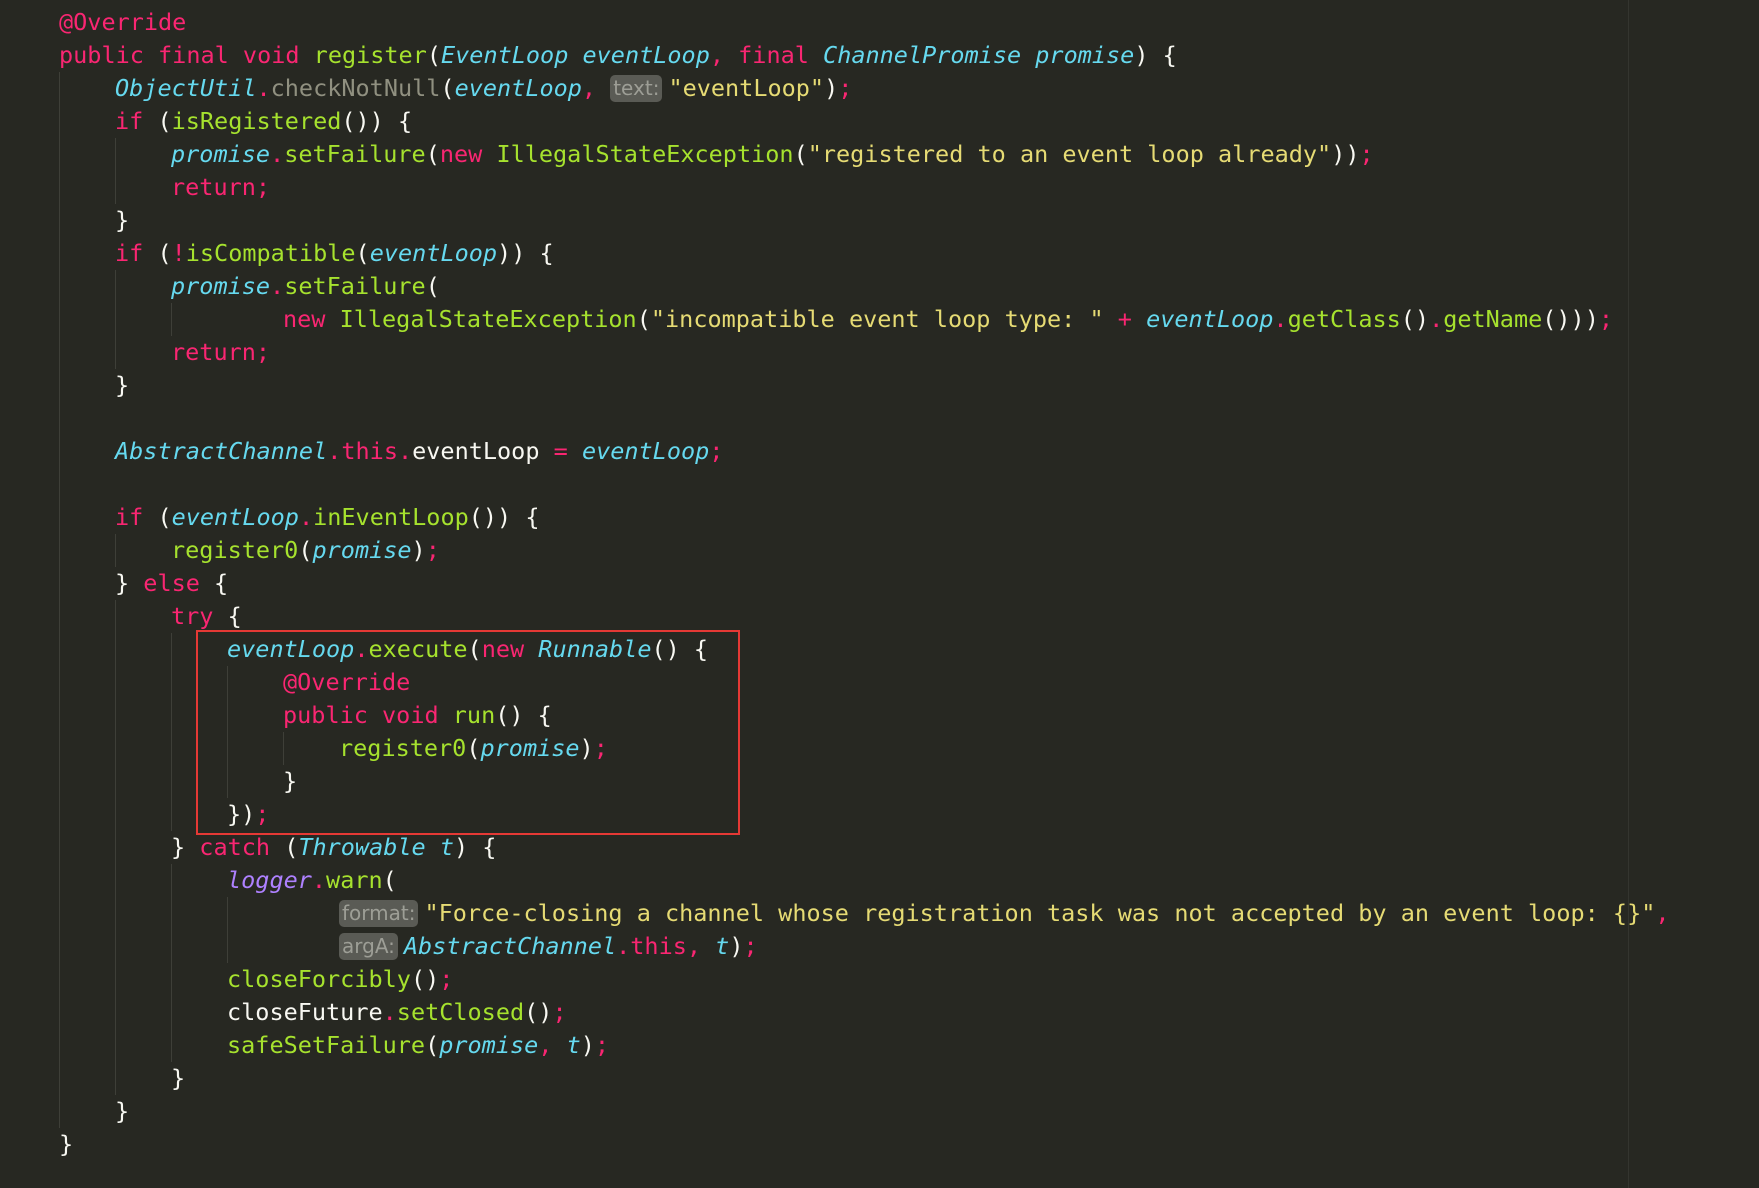 The height and width of the screenshot is (1188, 1759). What do you see at coordinates (636, 88) in the screenshot?
I see `inlay-hint: text:` at bounding box center [636, 88].